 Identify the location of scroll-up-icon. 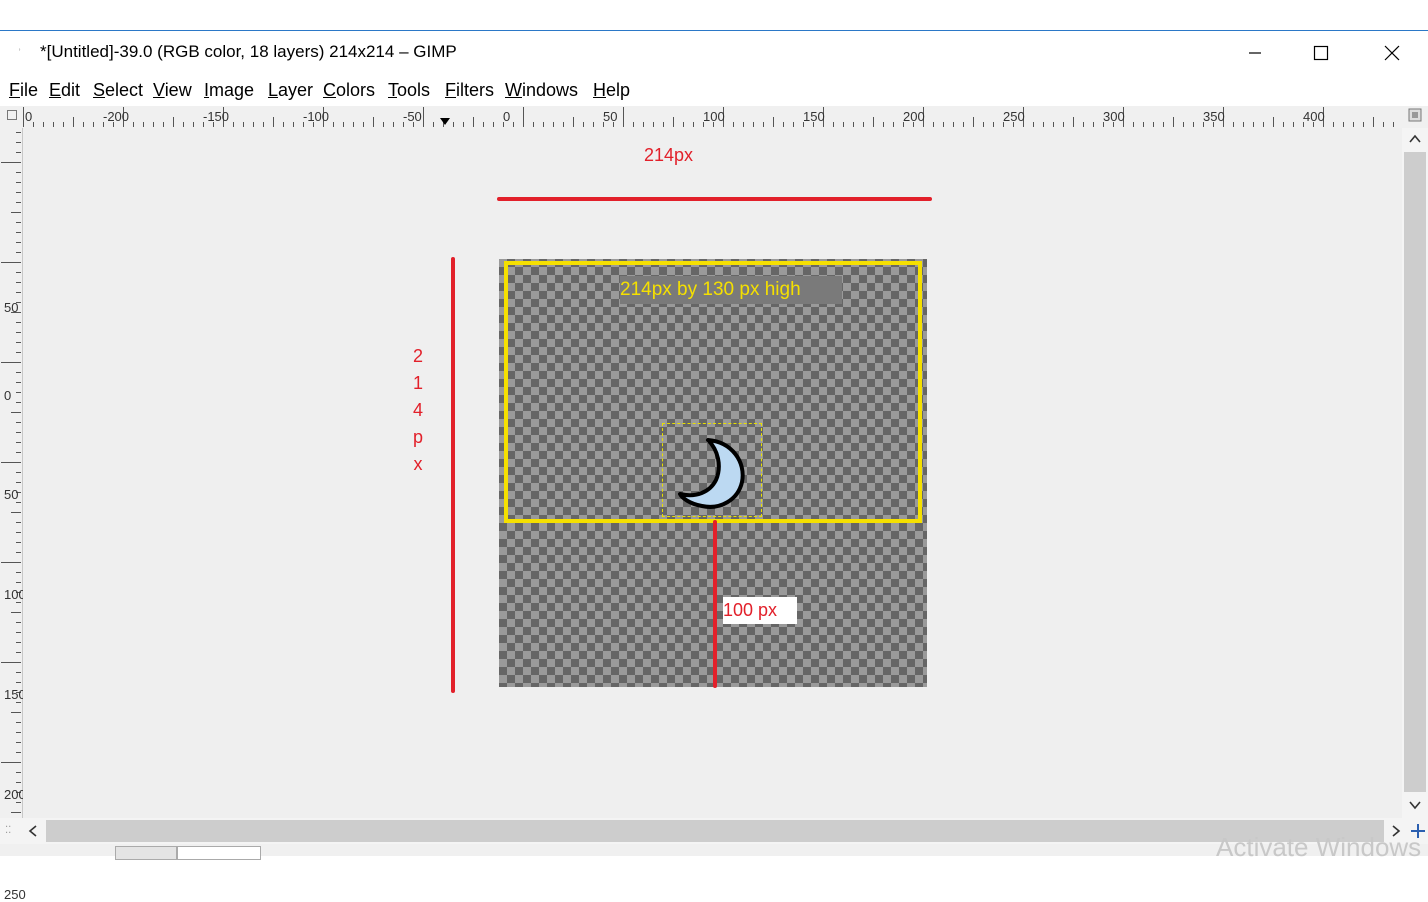
(1415, 139).